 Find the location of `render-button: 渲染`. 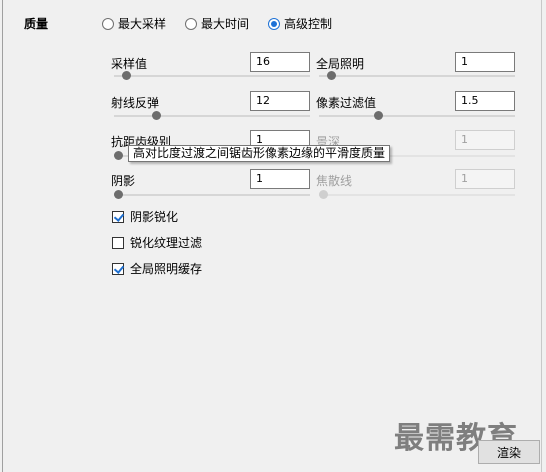

render-button: 渲染 is located at coordinates (509, 452).